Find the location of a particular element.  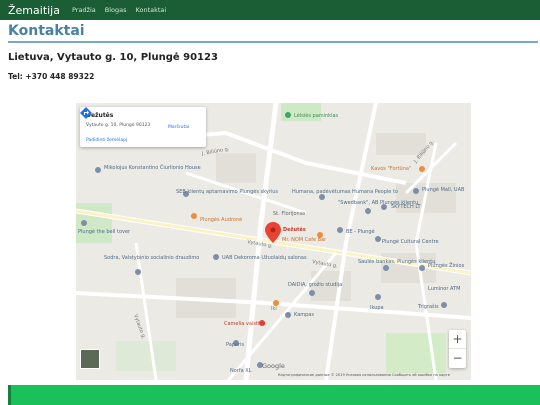

poi-label: Luminor ATM is located at coordinates (444, 289).